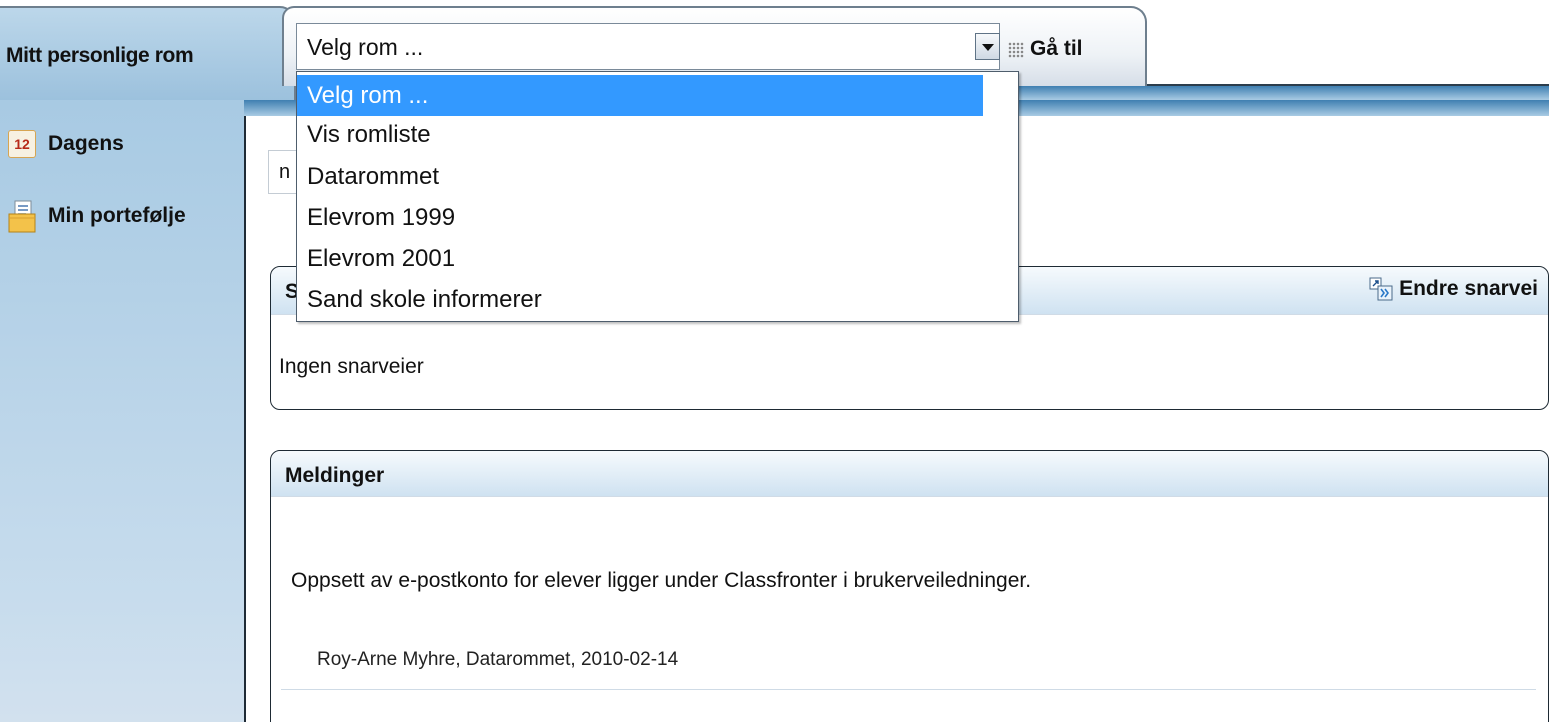 Image resolution: width=1549 pixels, height=722 pixels. I want to click on portfolio-icon, so click(22, 216).